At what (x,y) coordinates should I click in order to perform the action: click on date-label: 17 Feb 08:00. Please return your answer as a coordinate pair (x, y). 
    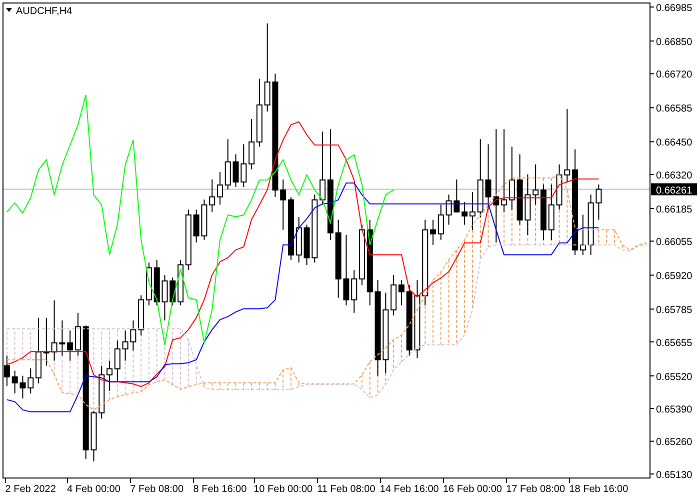
    Looking at the image, I should click on (536, 489).